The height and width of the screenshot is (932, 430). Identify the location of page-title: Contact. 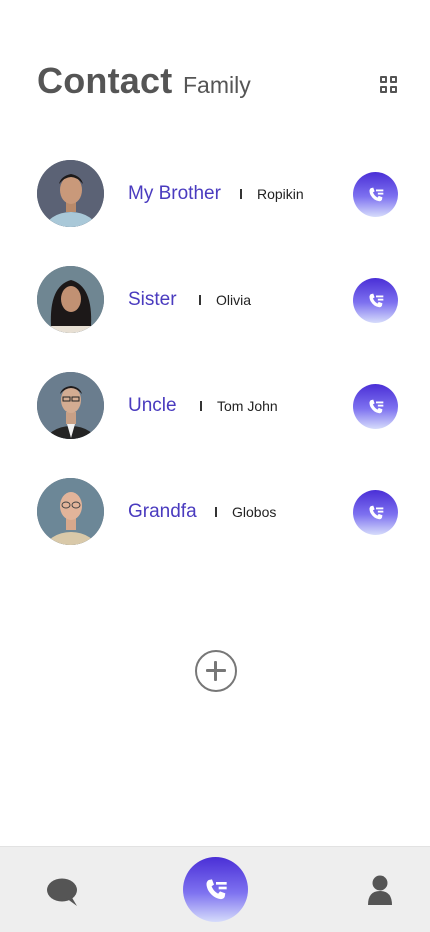
(105, 80).